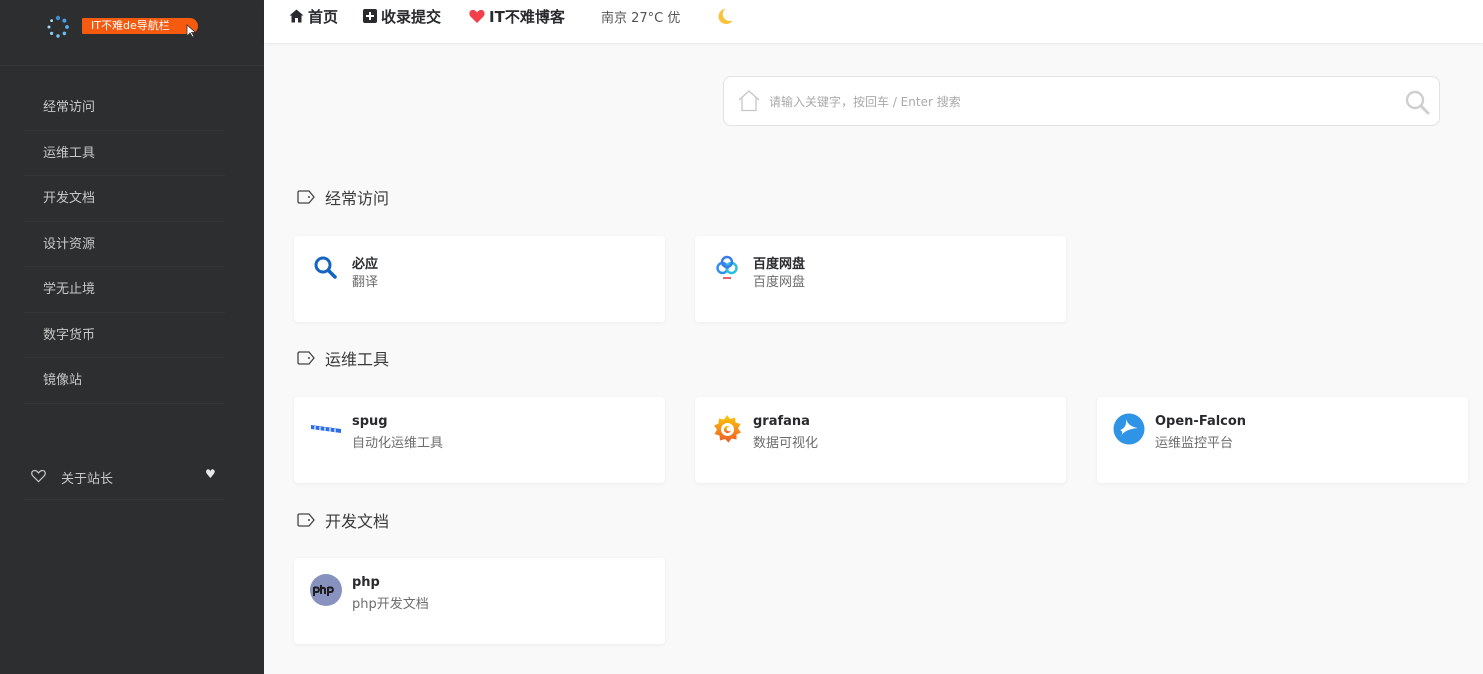  I want to click on search-icon, so click(1417, 102).